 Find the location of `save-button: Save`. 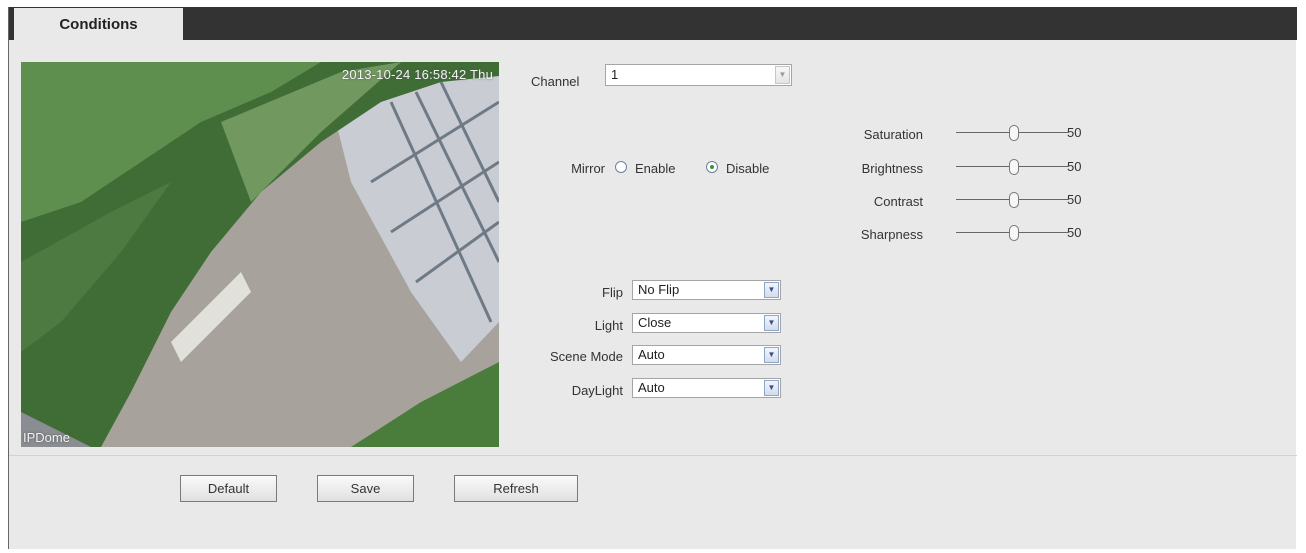

save-button: Save is located at coordinates (365, 488).